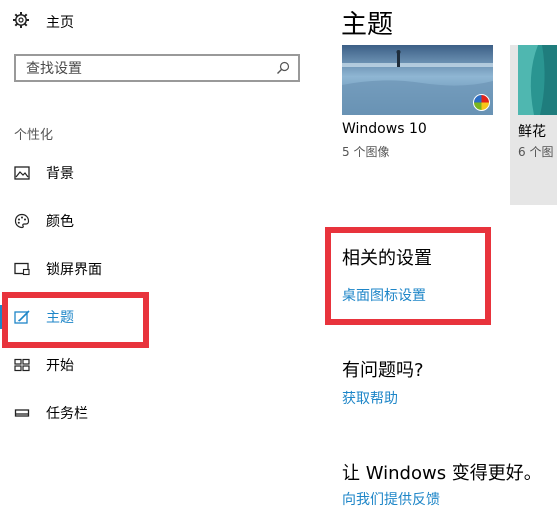  What do you see at coordinates (536, 152) in the screenshot?
I see `theme-count-flowers: 6 个图` at bounding box center [536, 152].